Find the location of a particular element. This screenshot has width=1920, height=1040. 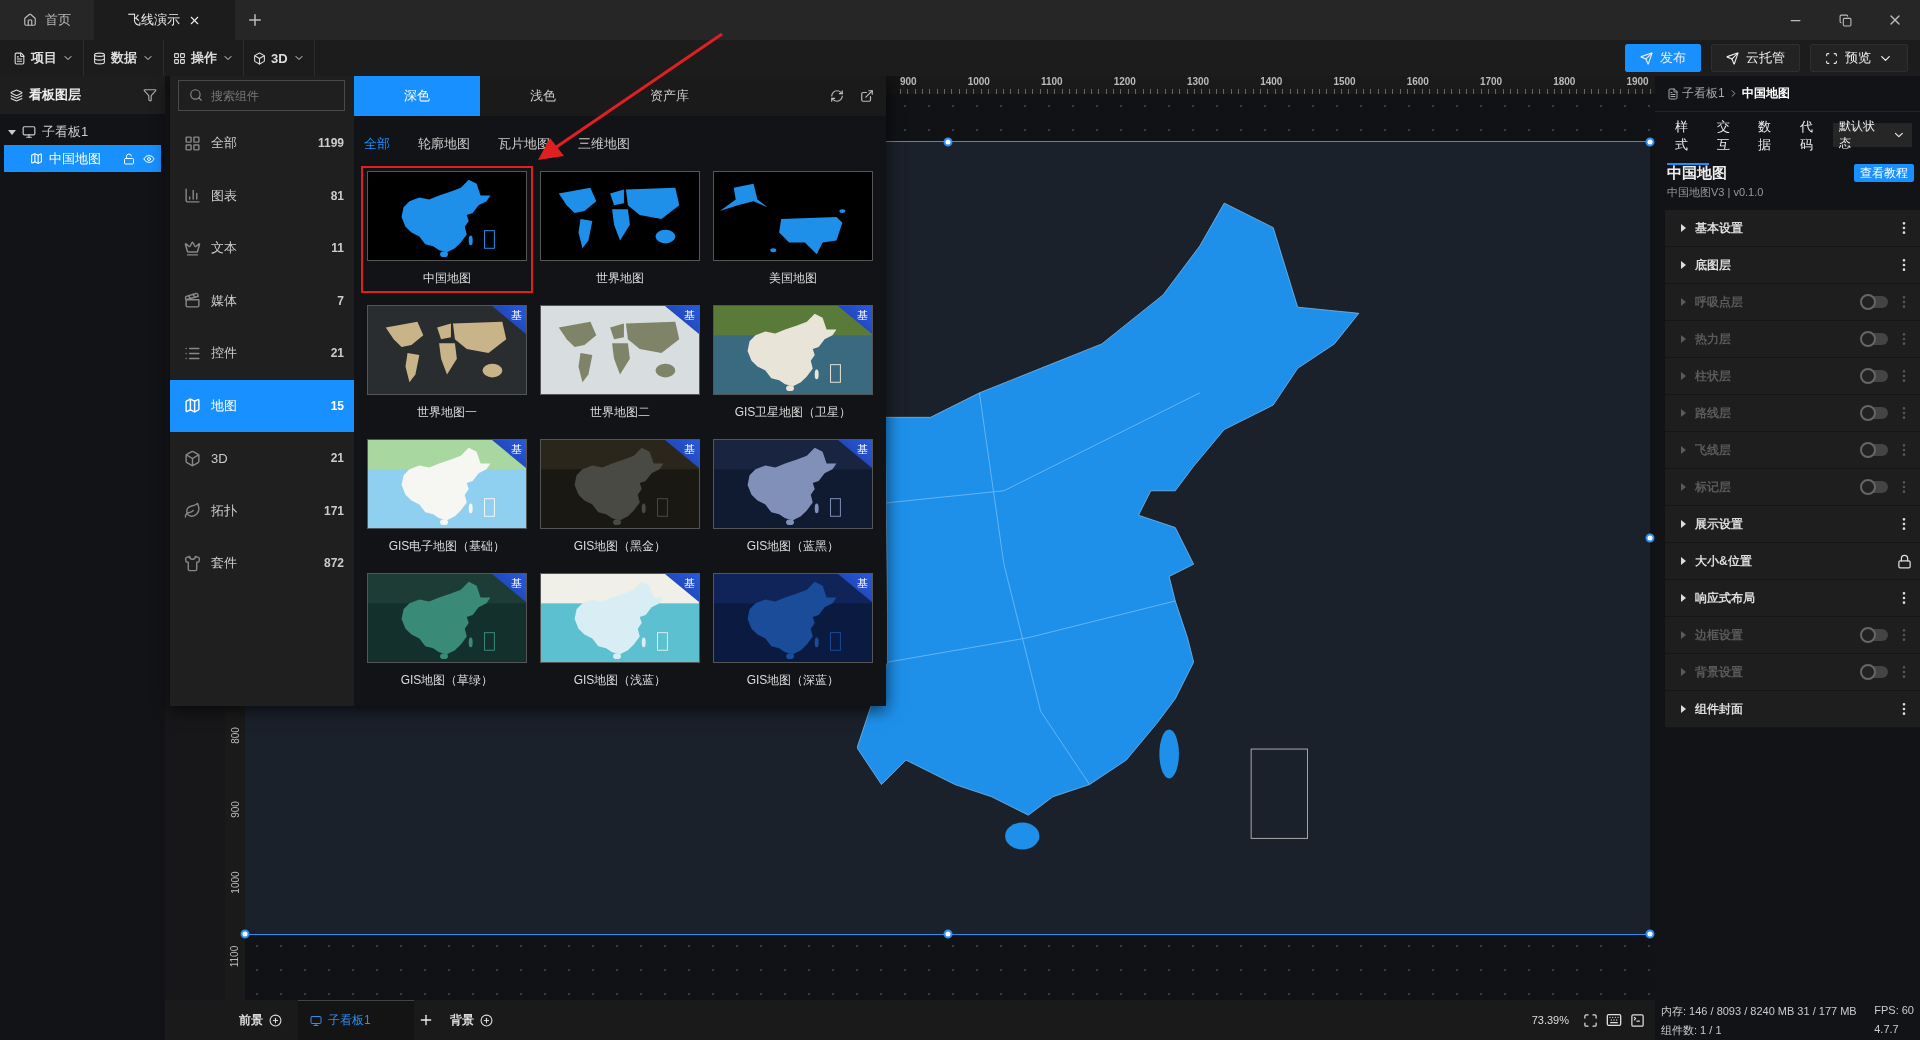

settings-section: 展示设置 is located at coordinates (1792, 524).